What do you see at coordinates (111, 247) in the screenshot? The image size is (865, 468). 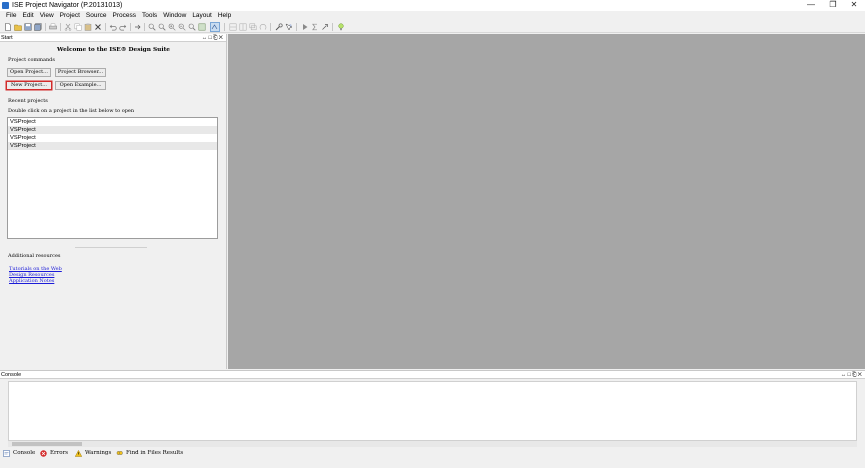 I see `section-divider` at bounding box center [111, 247].